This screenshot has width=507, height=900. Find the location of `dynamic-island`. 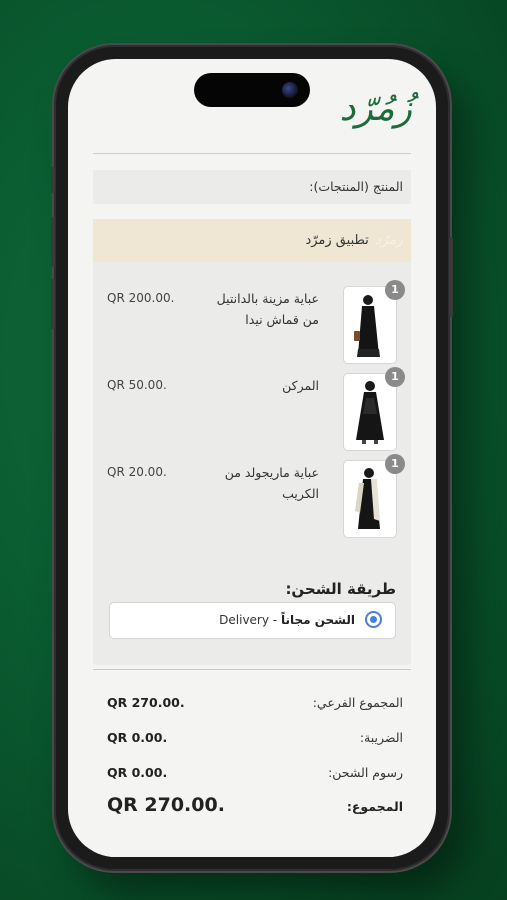

dynamic-island is located at coordinates (252, 90).